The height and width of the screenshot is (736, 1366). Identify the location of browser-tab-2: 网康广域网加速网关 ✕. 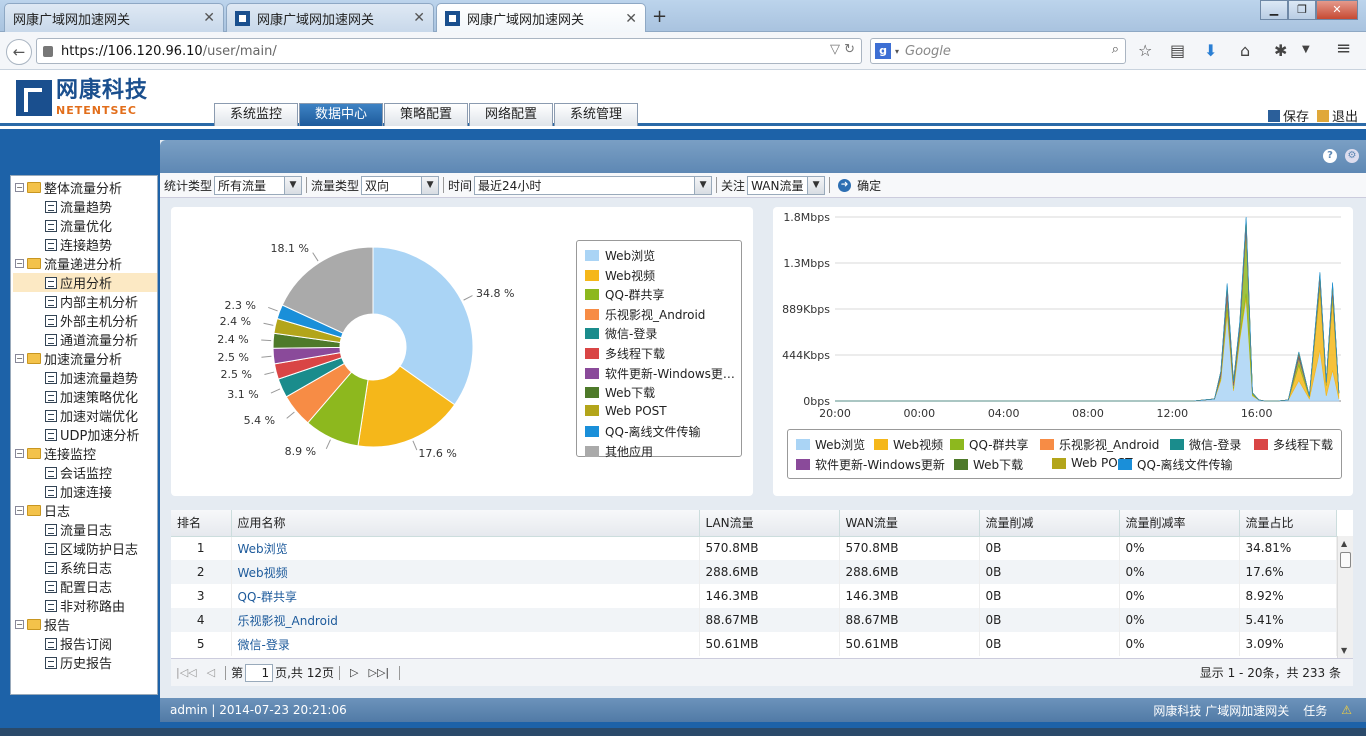
(330, 17).